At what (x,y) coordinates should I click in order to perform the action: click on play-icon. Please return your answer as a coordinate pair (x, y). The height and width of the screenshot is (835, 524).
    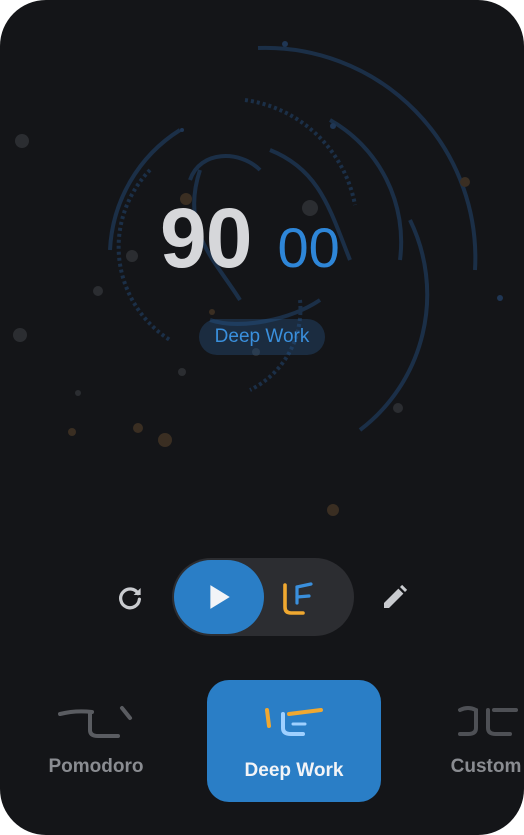
    Looking at the image, I should click on (220, 597).